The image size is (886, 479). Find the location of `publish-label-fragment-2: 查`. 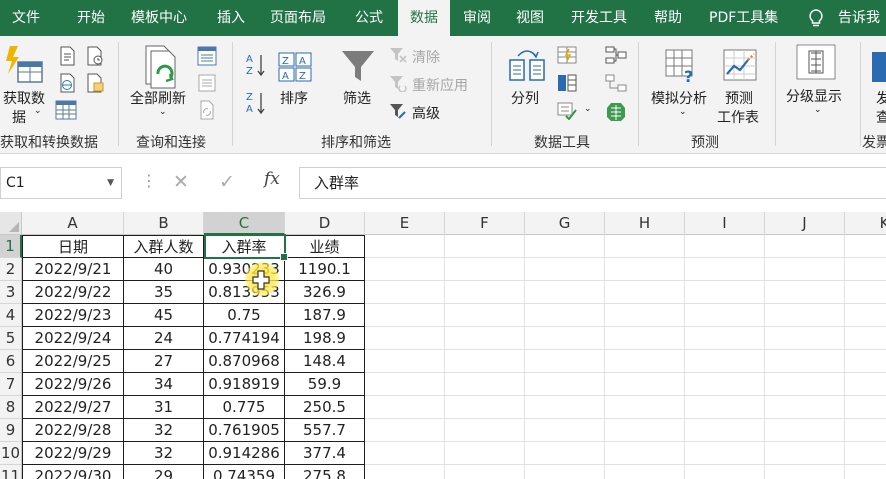

publish-label-fragment-2: 查 is located at coordinates (881, 117).